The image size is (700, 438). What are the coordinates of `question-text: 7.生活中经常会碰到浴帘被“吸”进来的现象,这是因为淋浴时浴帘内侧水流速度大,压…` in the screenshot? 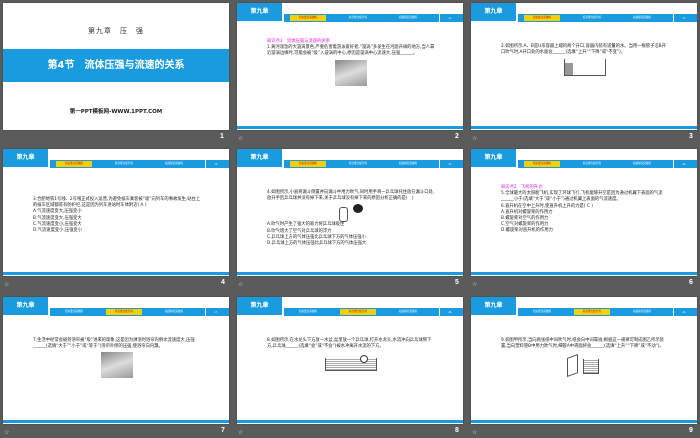 It's located at (114, 344).